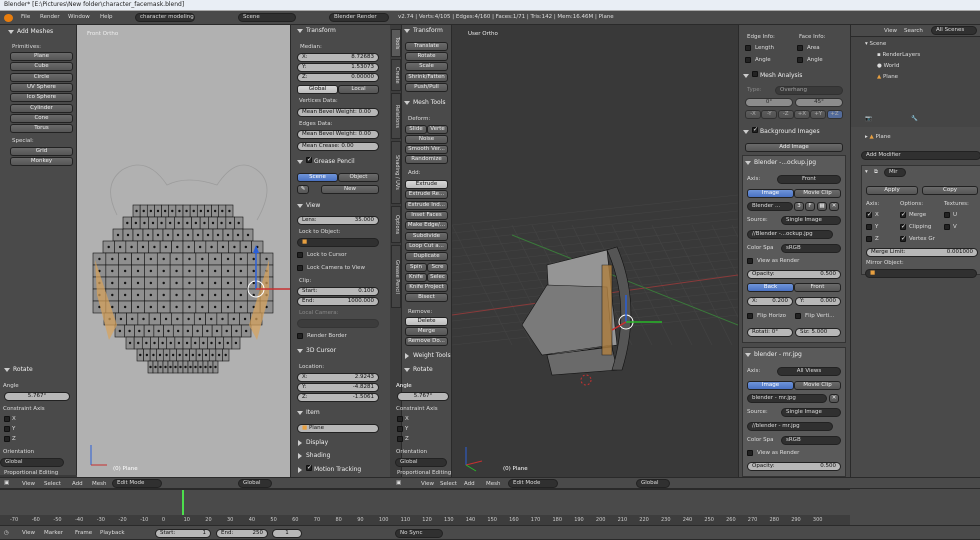 This screenshot has height=540, width=980. What do you see at coordinates (28, 533) in the screenshot?
I see `timeline-view-menu: View` at bounding box center [28, 533].